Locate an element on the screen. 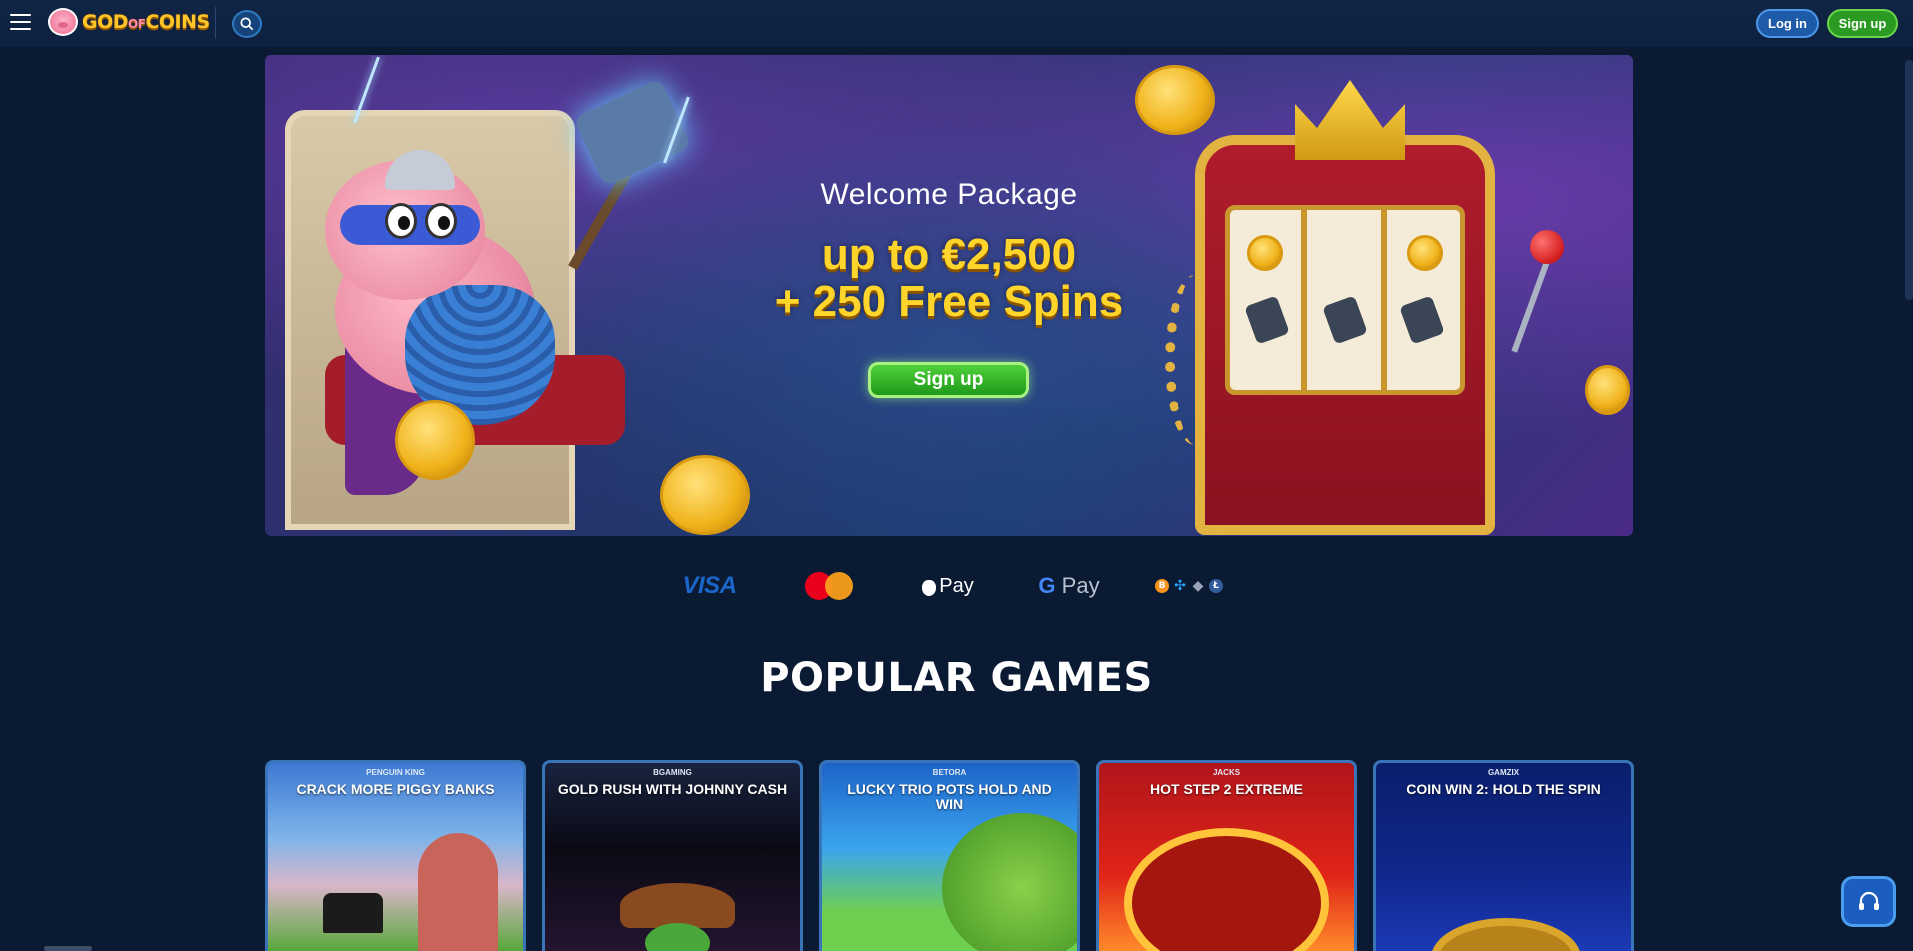  login-button: Log in is located at coordinates (1787, 23).